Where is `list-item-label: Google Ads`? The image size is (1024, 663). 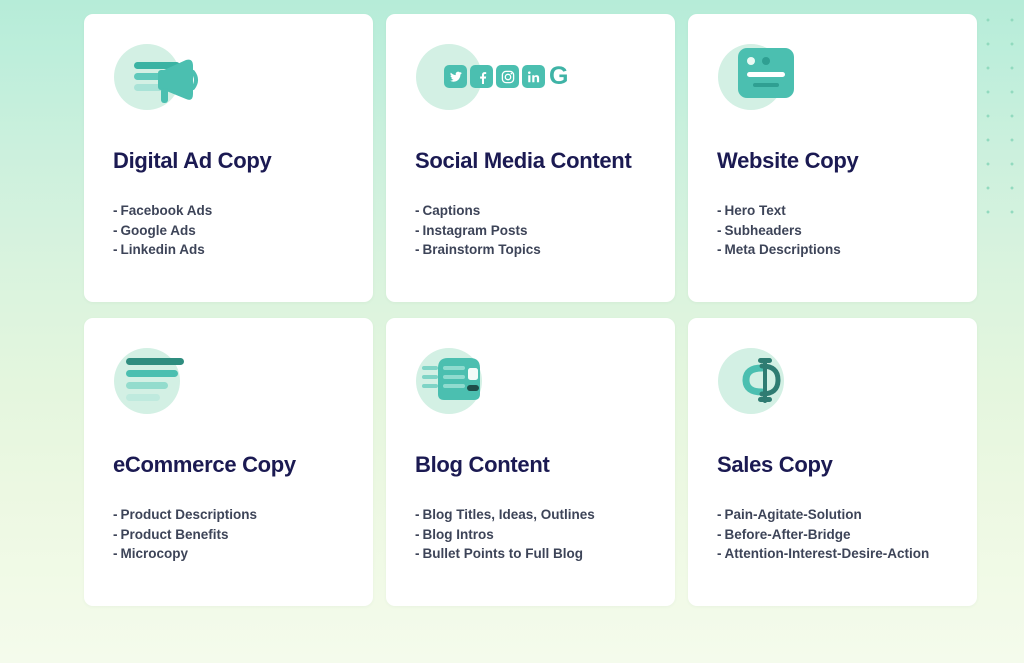
list-item-label: Google Ads is located at coordinates (158, 230).